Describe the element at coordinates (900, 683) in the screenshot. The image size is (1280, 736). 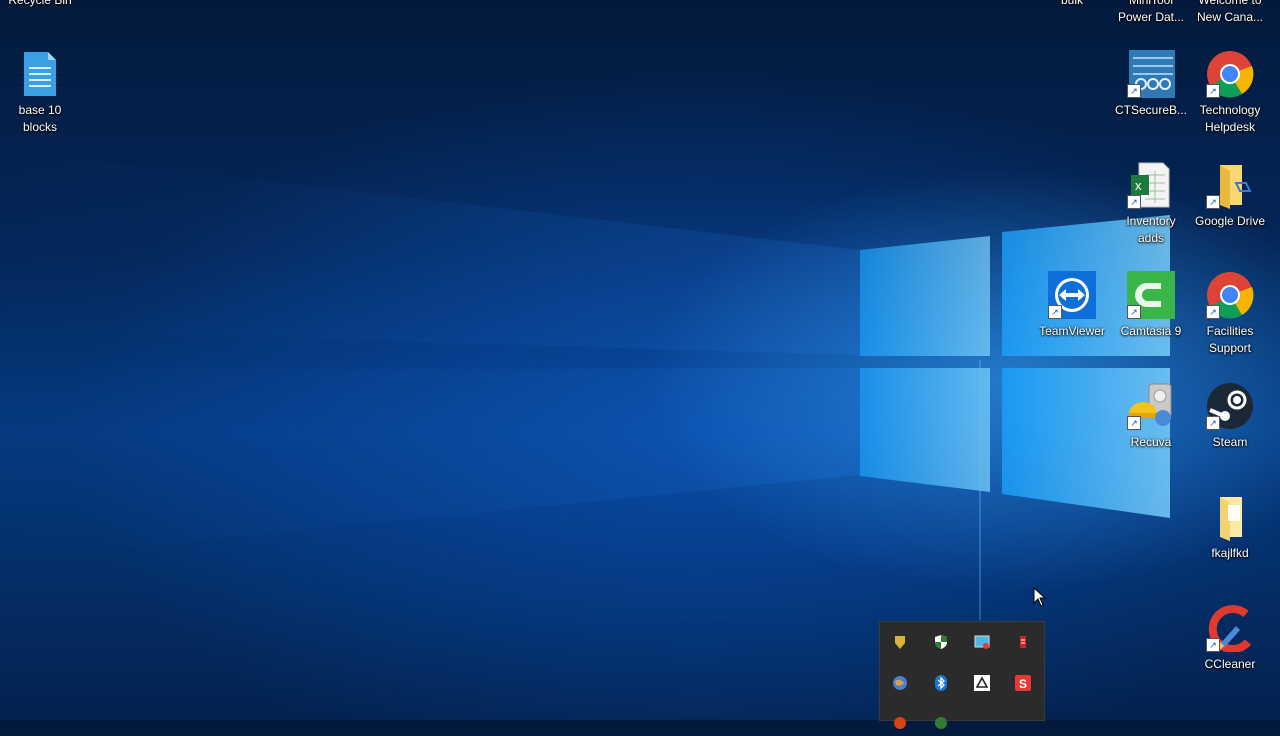
I see `globe-icon` at that location.